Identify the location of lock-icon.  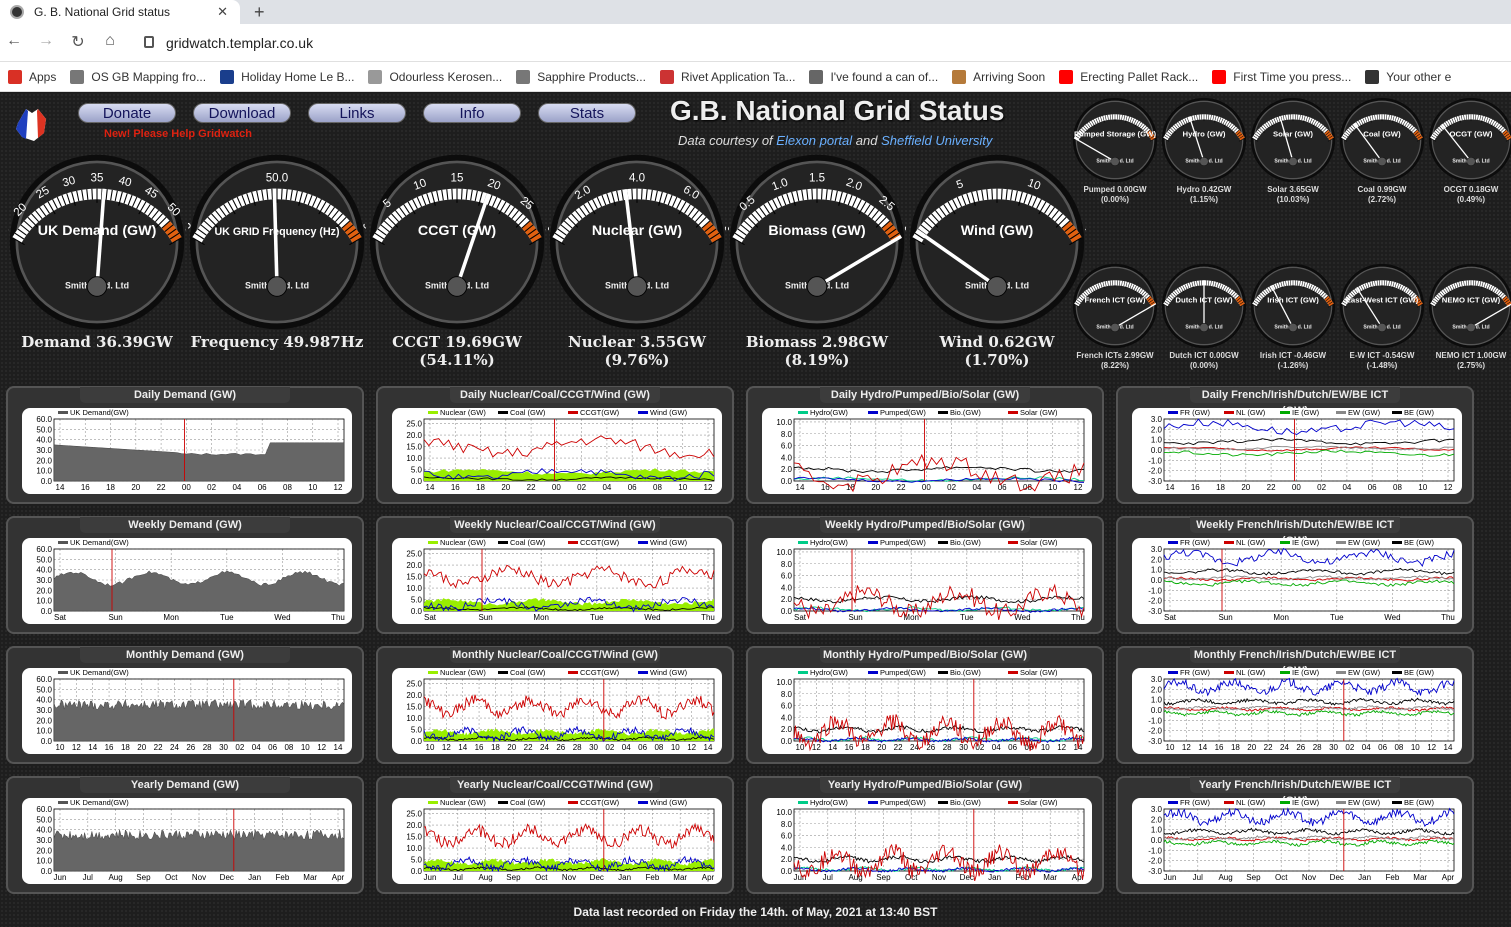
(149, 42).